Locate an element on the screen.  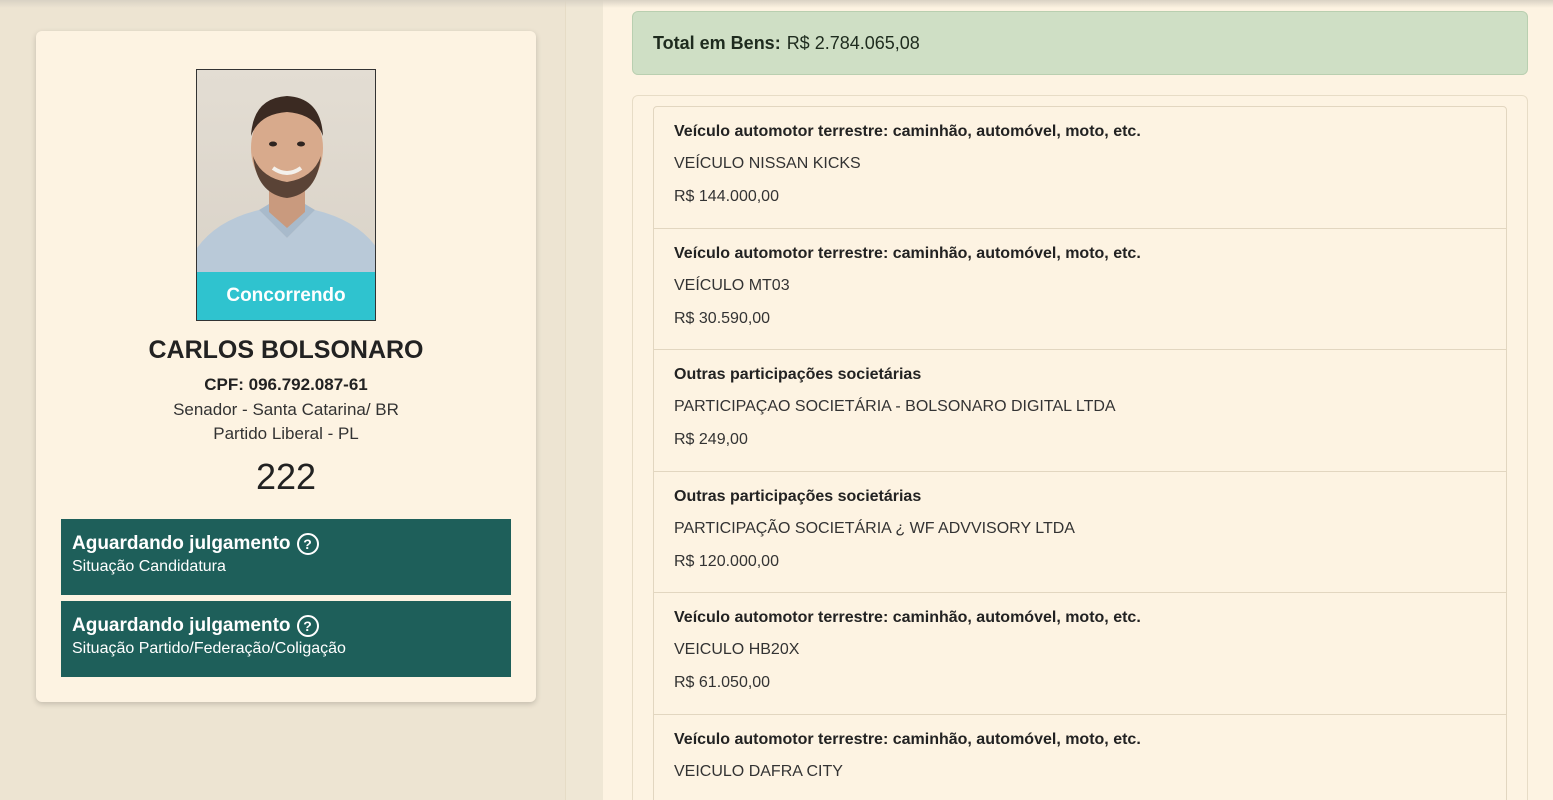
asset-description: VEICULO DAFRA CITY is located at coordinates (758, 771).